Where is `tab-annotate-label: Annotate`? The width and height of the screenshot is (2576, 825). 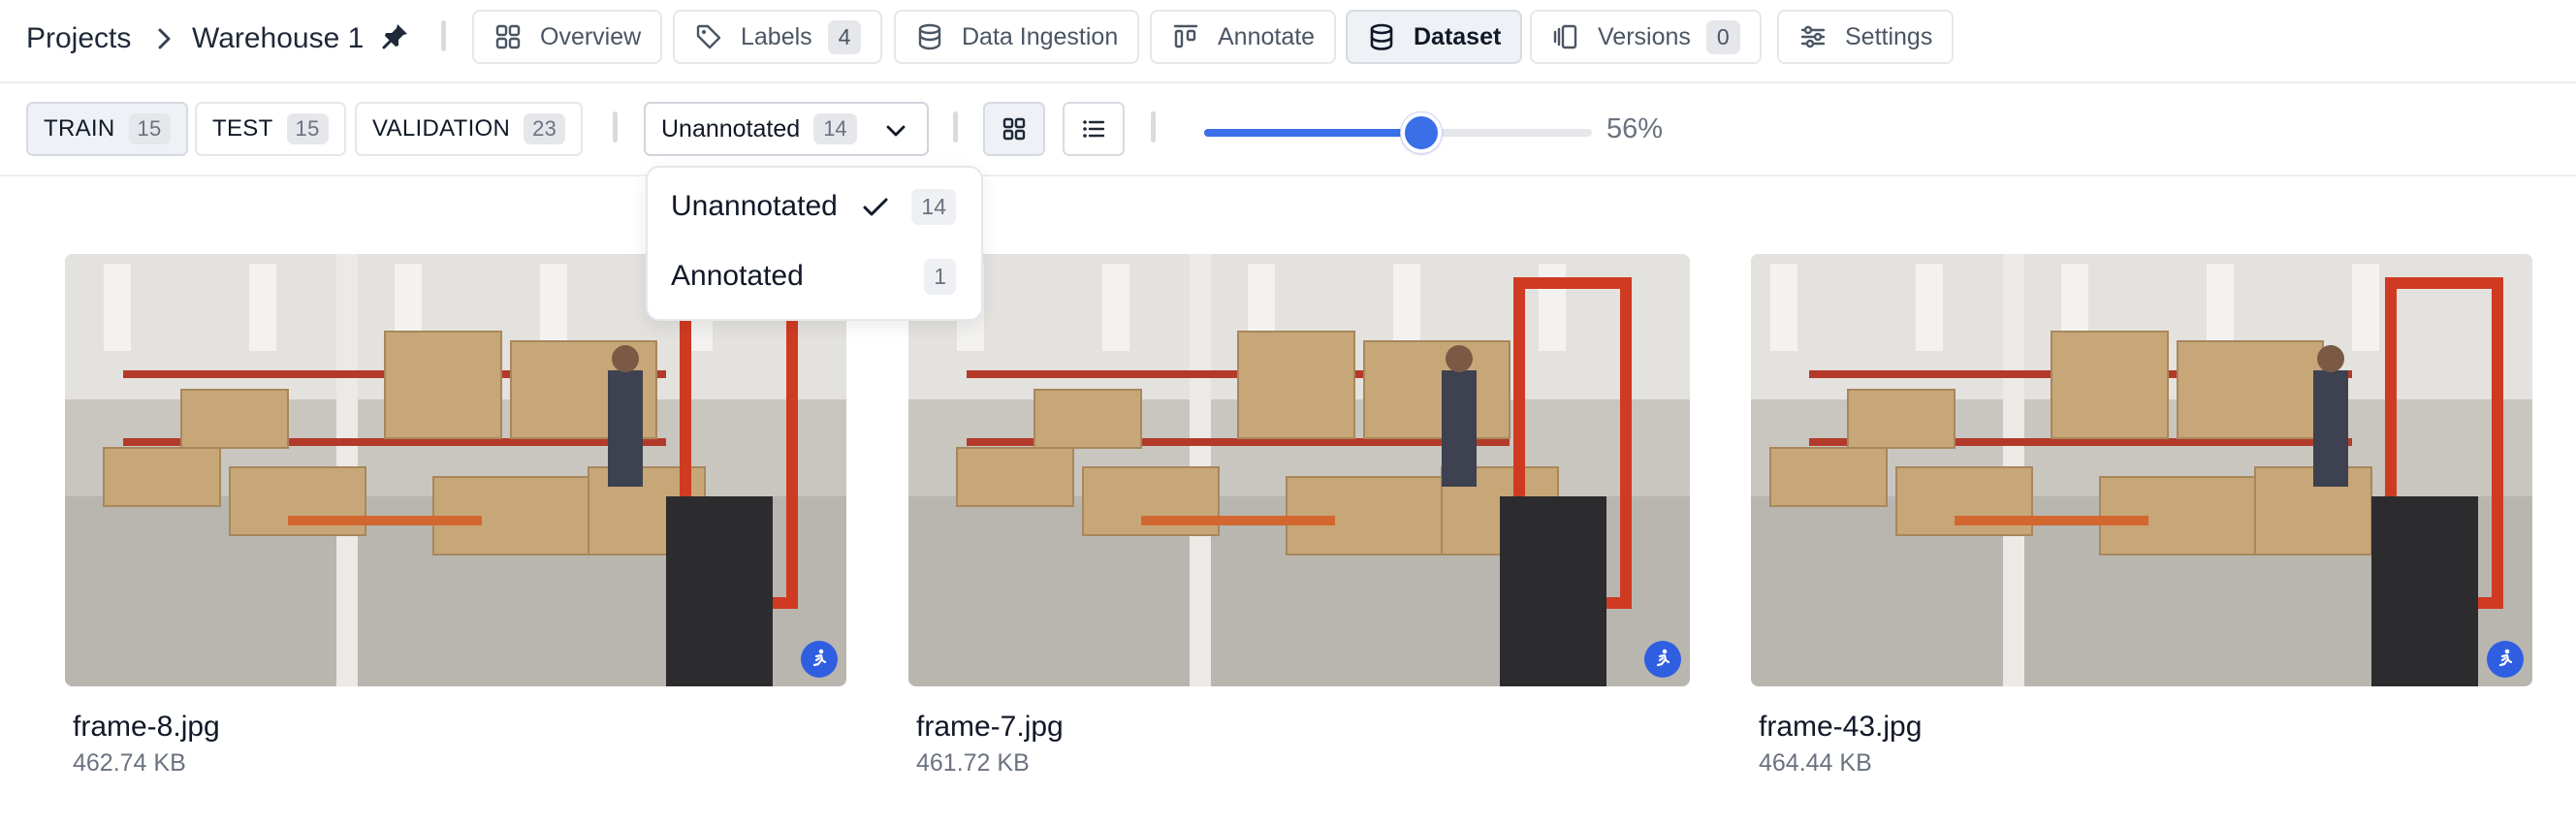
tab-annotate-label: Annotate is located at coordinates (1267, 36).